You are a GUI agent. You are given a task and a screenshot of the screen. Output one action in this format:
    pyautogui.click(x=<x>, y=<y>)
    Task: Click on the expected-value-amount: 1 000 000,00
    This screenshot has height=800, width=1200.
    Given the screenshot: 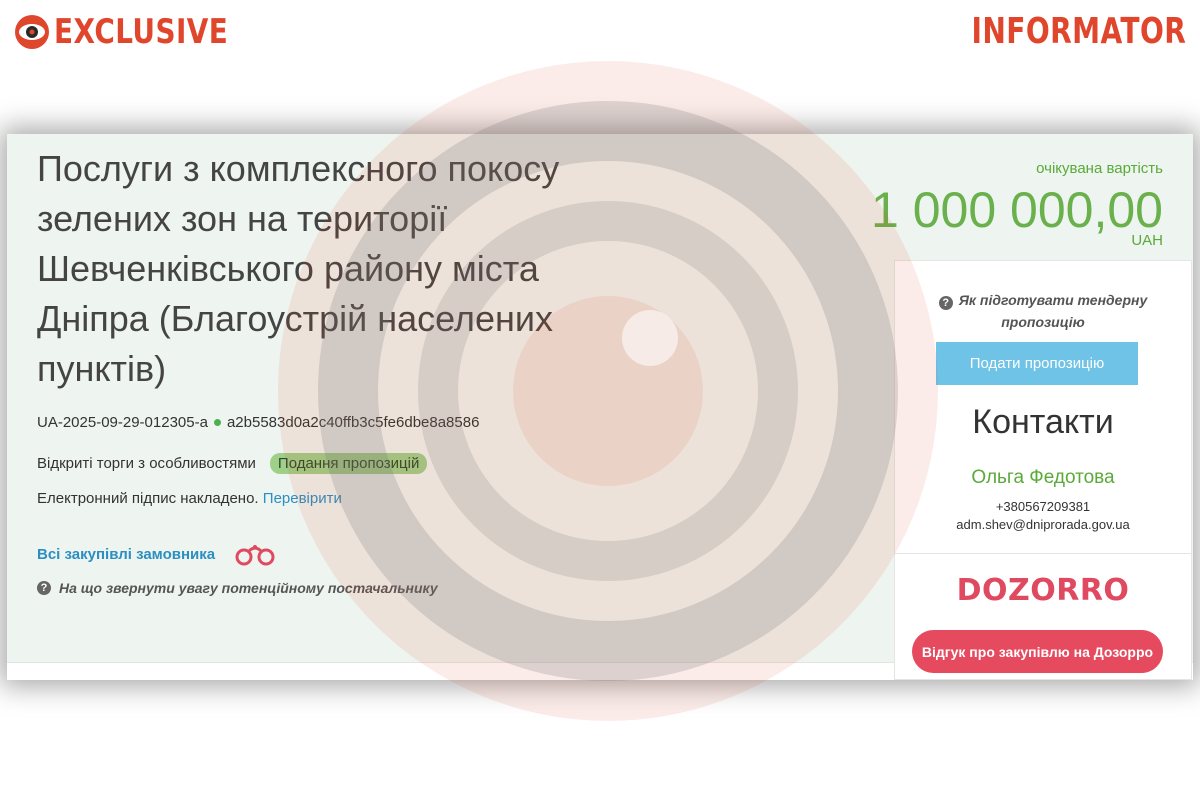 What is the action you would take?
    pyautogui.click(x=1017, y=210)
    